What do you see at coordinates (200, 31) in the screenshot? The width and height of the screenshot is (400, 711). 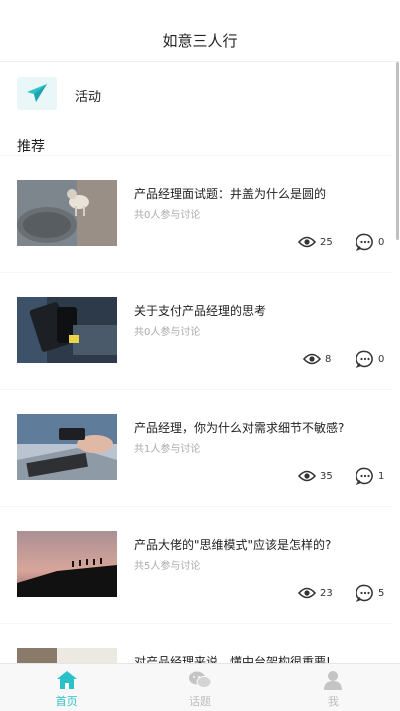 I see `app-header: 如意三人行` at bounding box center [200, 31].